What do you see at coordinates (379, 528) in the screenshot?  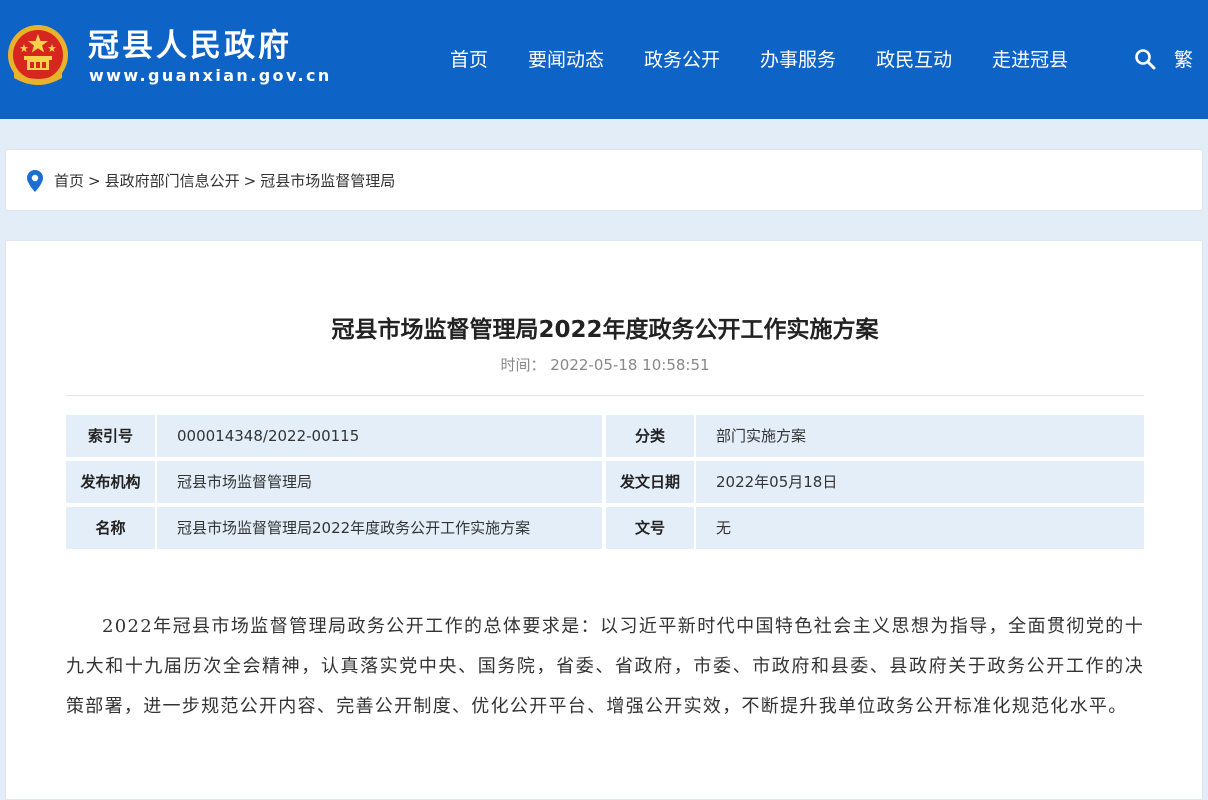 I see `meta-value-name: 冠县市场监督管理局2022年度政务公开工作实施方案` at bounding box center [379, 528].